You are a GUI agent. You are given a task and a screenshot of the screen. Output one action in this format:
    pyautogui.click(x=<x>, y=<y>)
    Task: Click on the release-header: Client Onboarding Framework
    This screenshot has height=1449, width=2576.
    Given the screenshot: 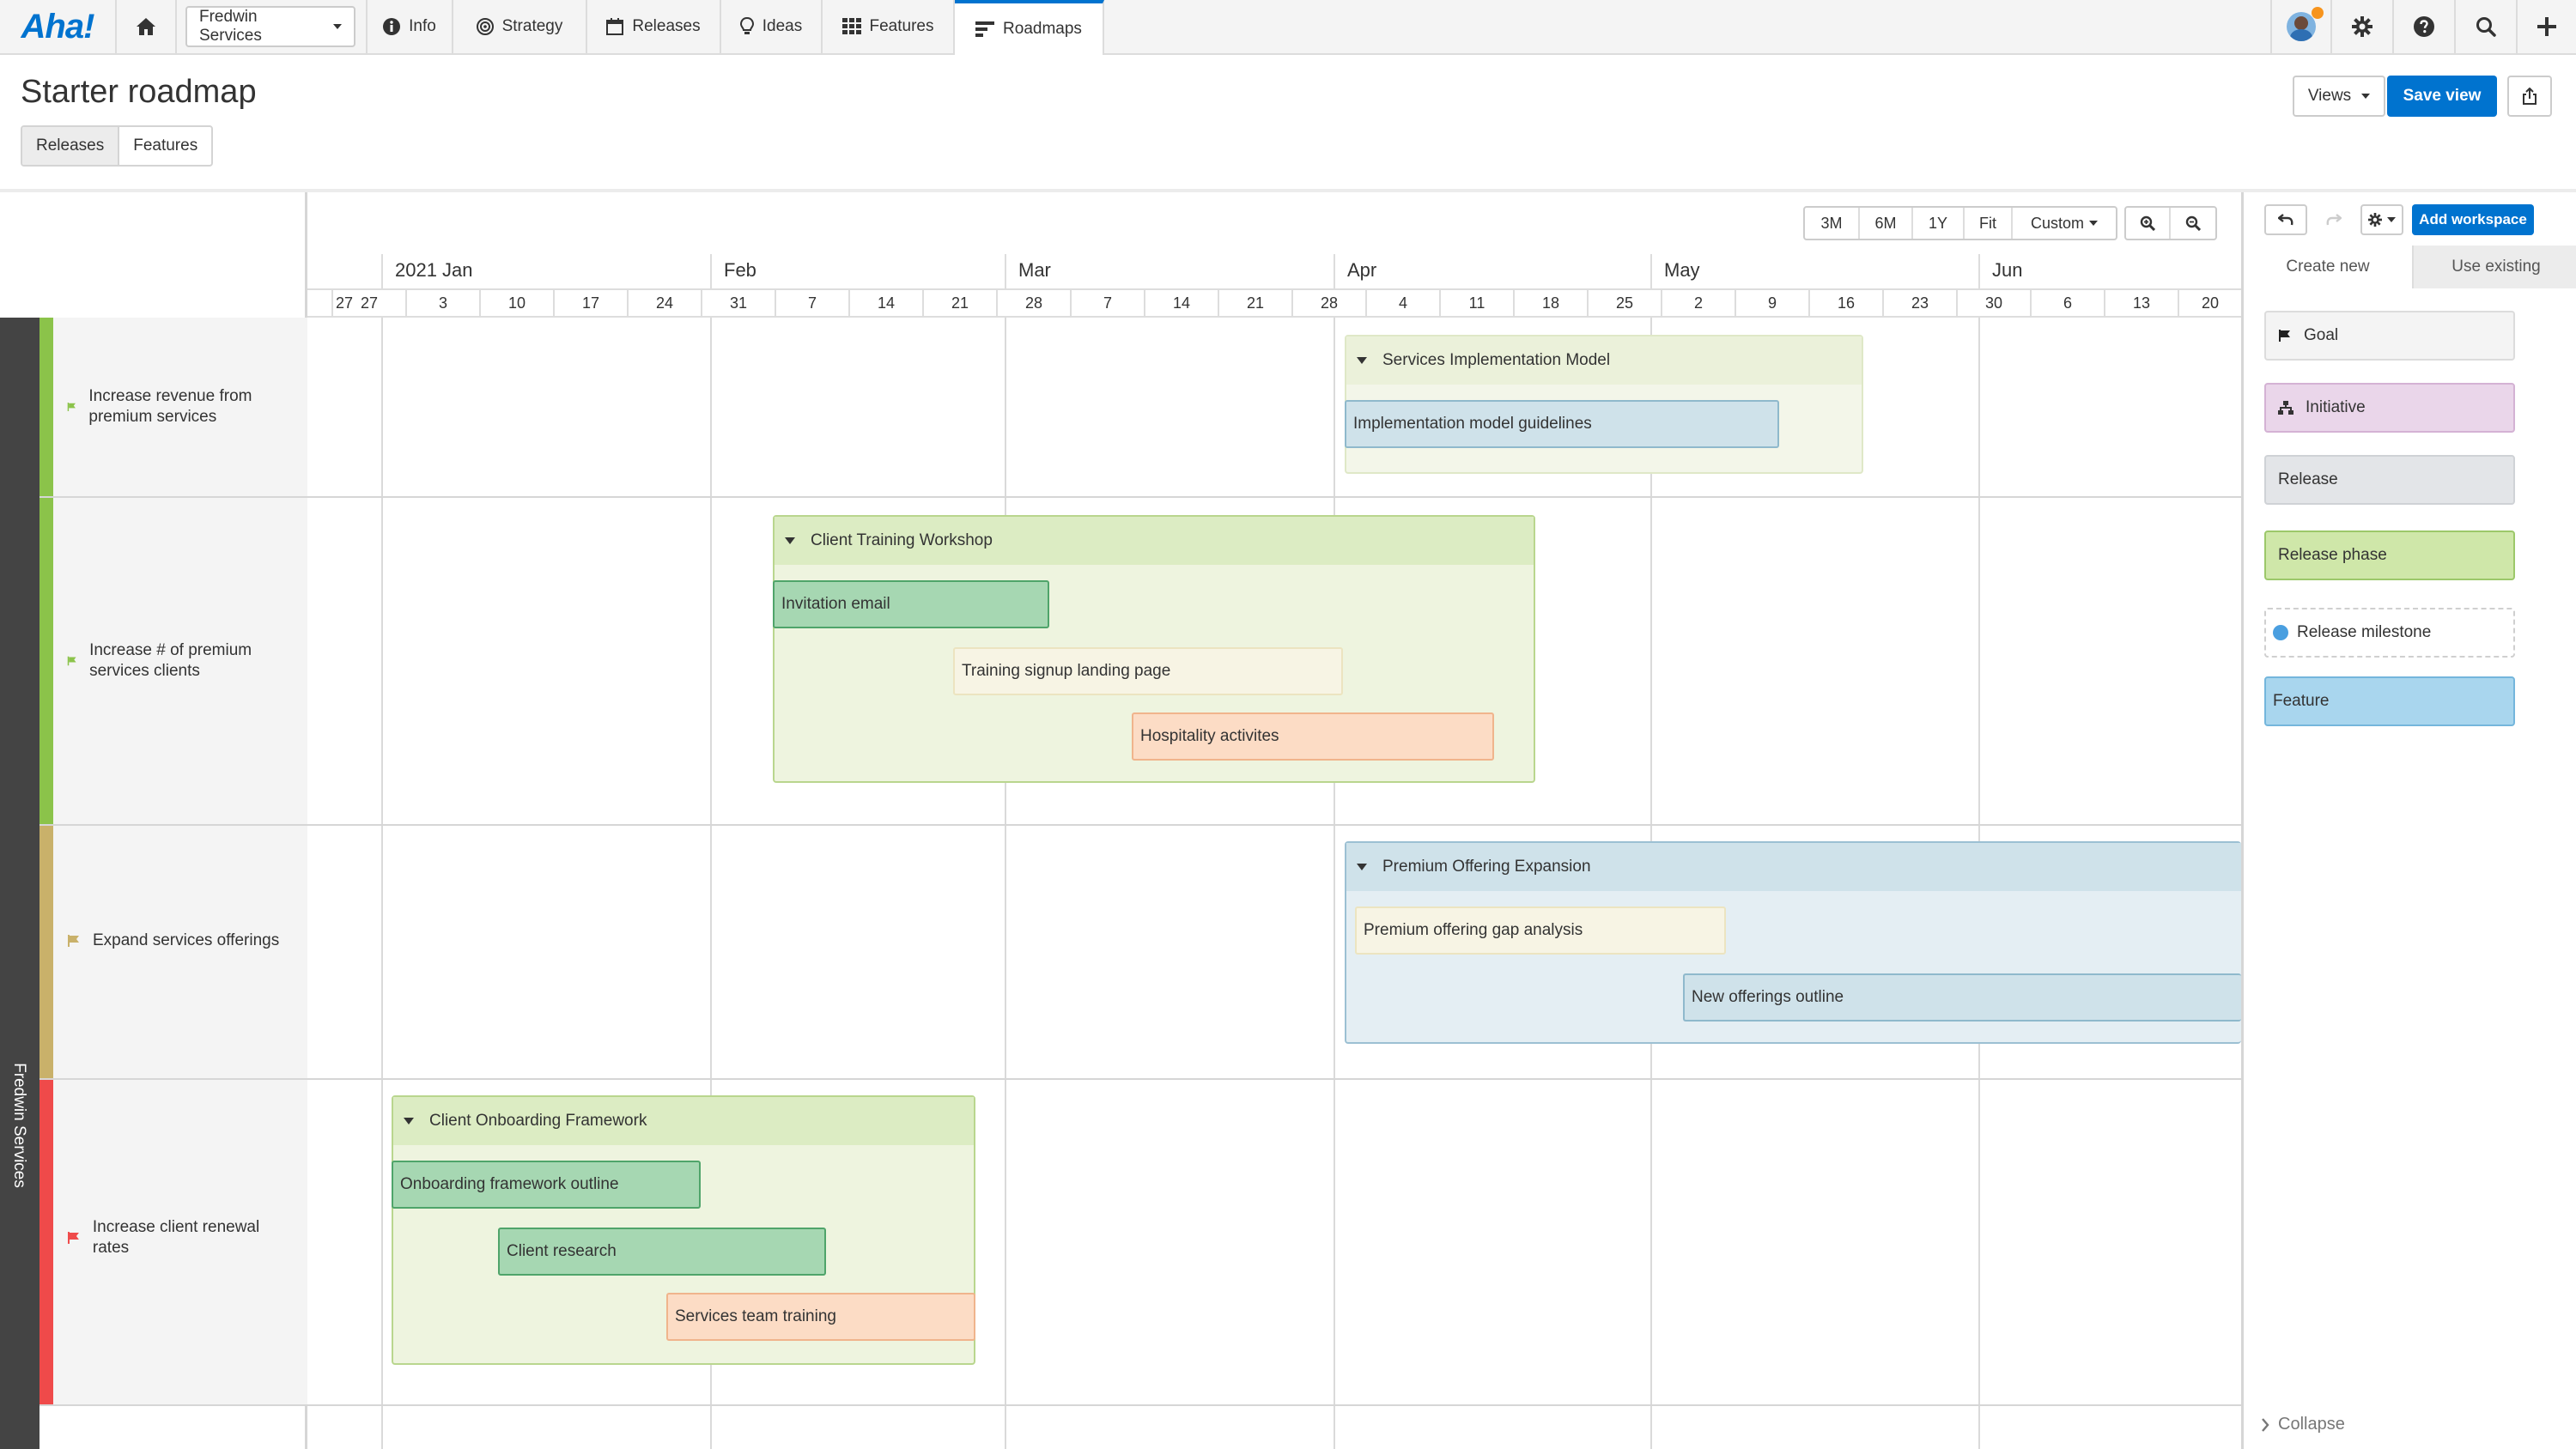 What is the action you would take?
    pyautogui.click(x=684, y=1121)
    